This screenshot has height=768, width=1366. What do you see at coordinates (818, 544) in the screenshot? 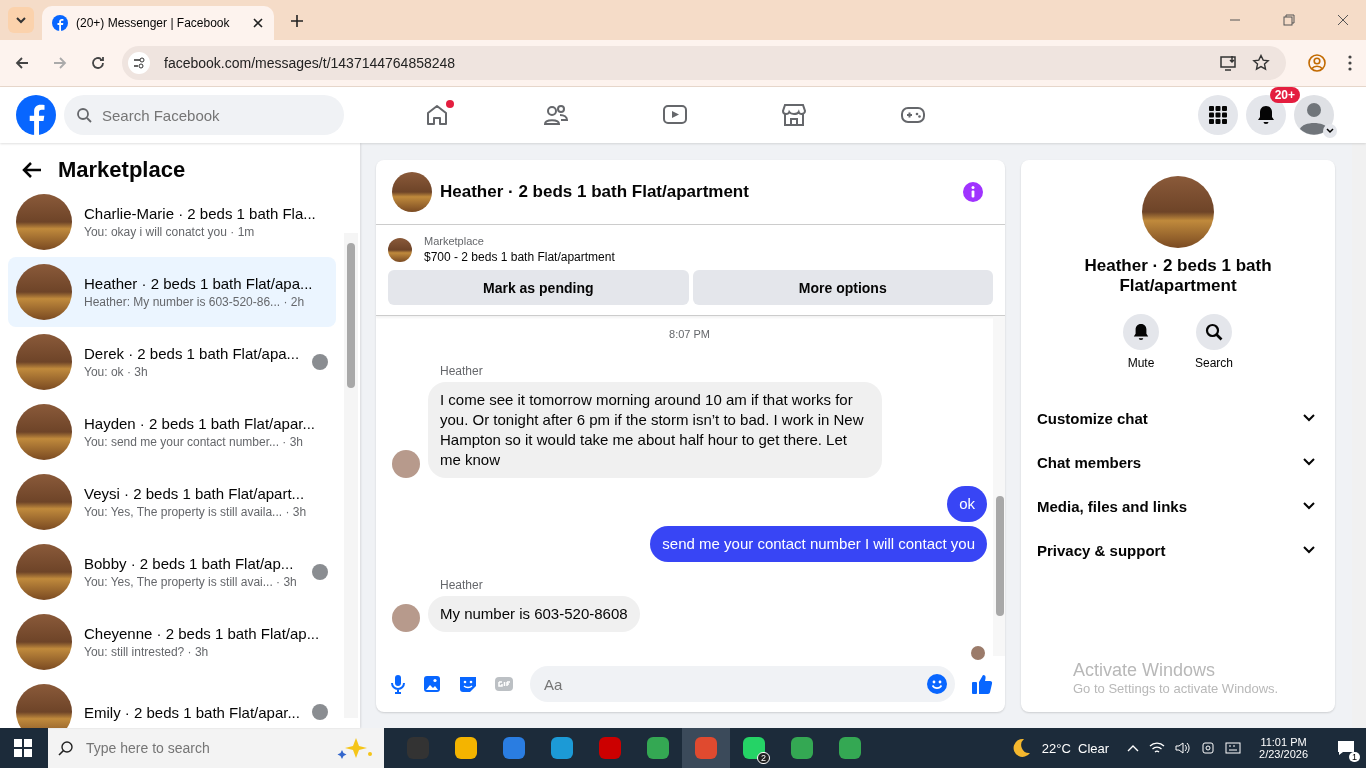
I see `sent-message: send me your contact number I will contact you` at bounding box center [818, 544].